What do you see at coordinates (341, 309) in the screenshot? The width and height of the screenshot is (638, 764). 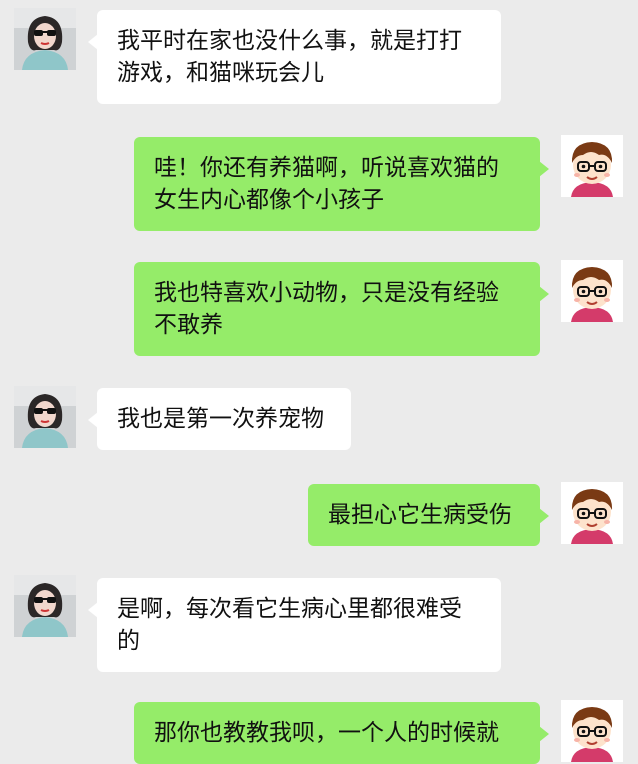 I see `message-bubble: 我也特喜欢小动物，只是没有经验不敢养` at bounding box center [341, 309].